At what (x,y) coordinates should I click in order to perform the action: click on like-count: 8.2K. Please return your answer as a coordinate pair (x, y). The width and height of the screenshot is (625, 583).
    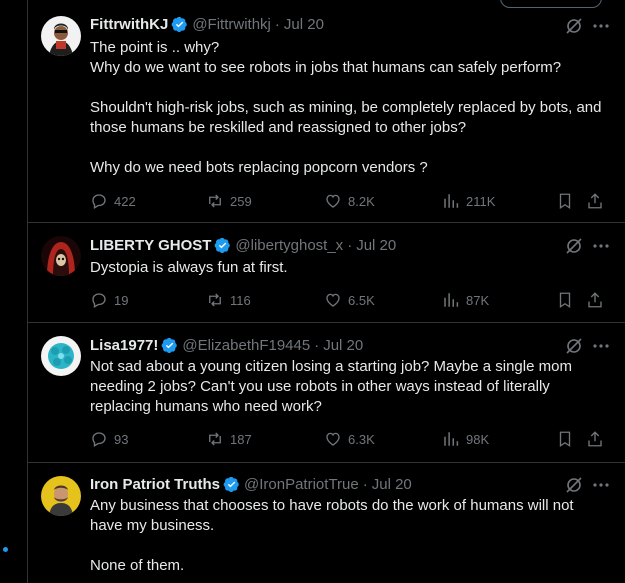
    Looking at the image, I should click on (361, 201).